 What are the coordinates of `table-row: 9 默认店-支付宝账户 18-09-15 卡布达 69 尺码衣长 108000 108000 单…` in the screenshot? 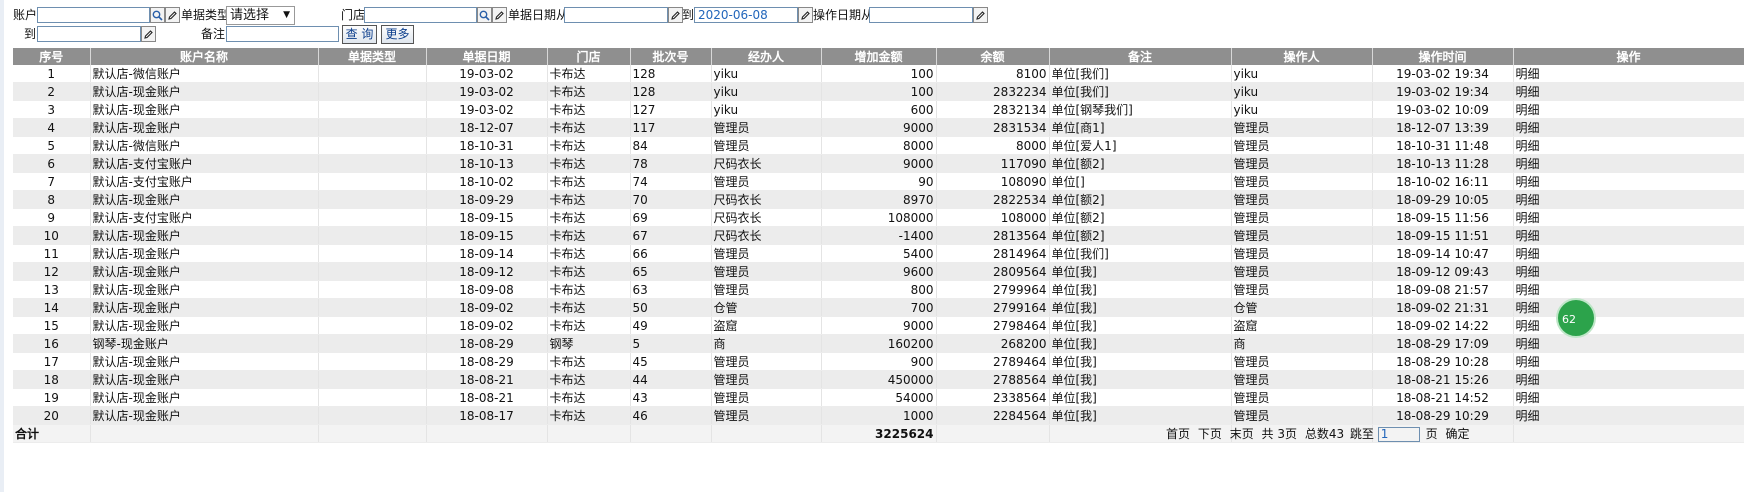 It's located at (878, 217).